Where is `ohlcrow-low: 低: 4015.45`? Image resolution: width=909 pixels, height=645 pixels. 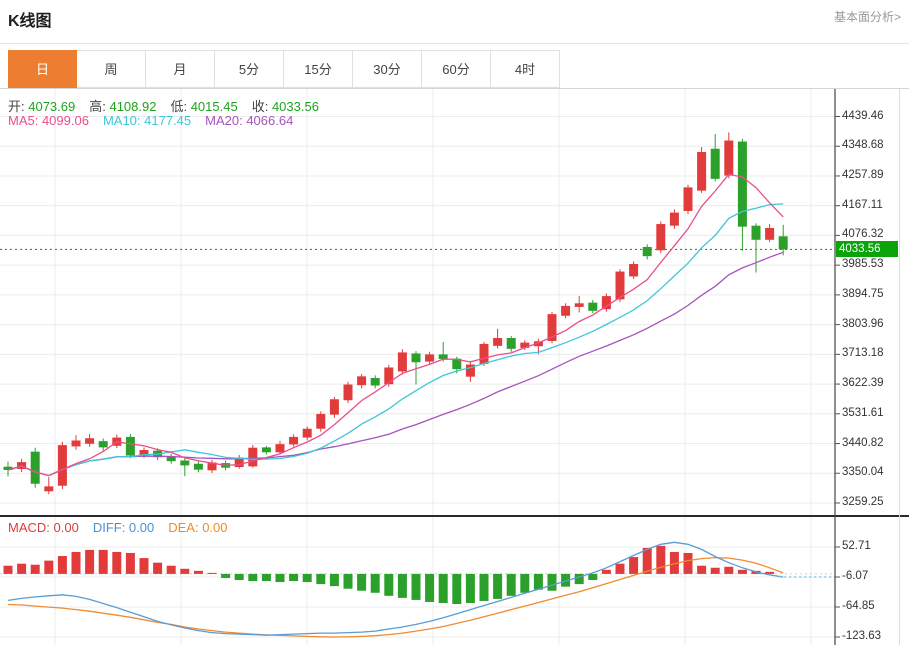
ohlcrow-low: 低: 4015.45 is located at coordinates (204, 106).